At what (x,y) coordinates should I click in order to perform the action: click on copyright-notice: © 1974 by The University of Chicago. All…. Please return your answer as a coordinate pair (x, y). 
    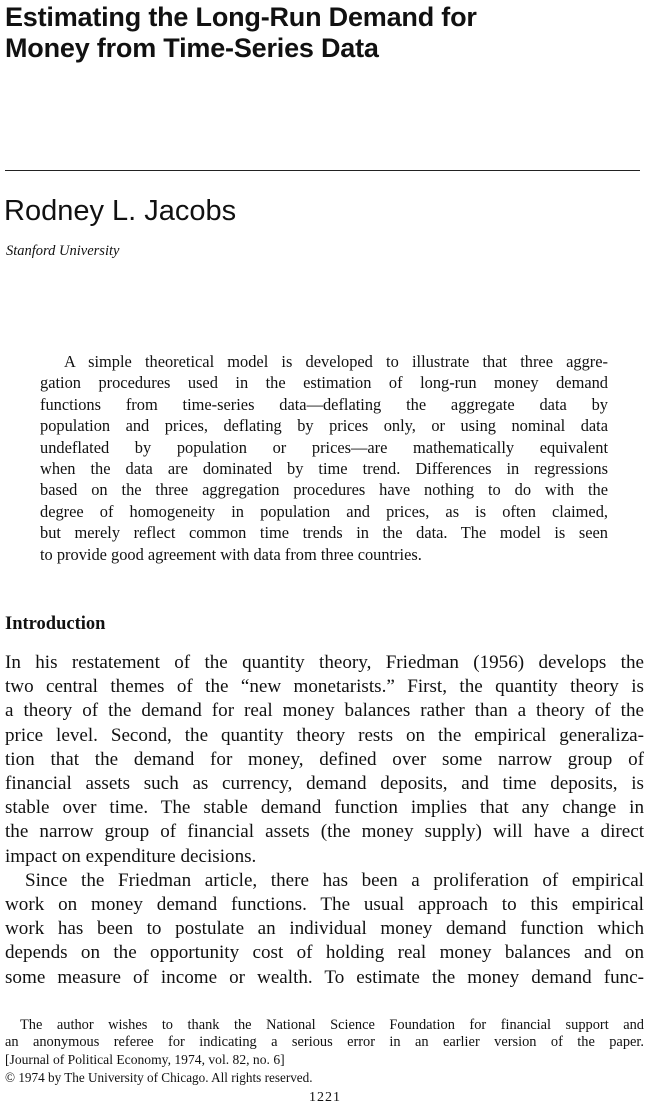
    Looking at the image, I should click on (159, 1077).